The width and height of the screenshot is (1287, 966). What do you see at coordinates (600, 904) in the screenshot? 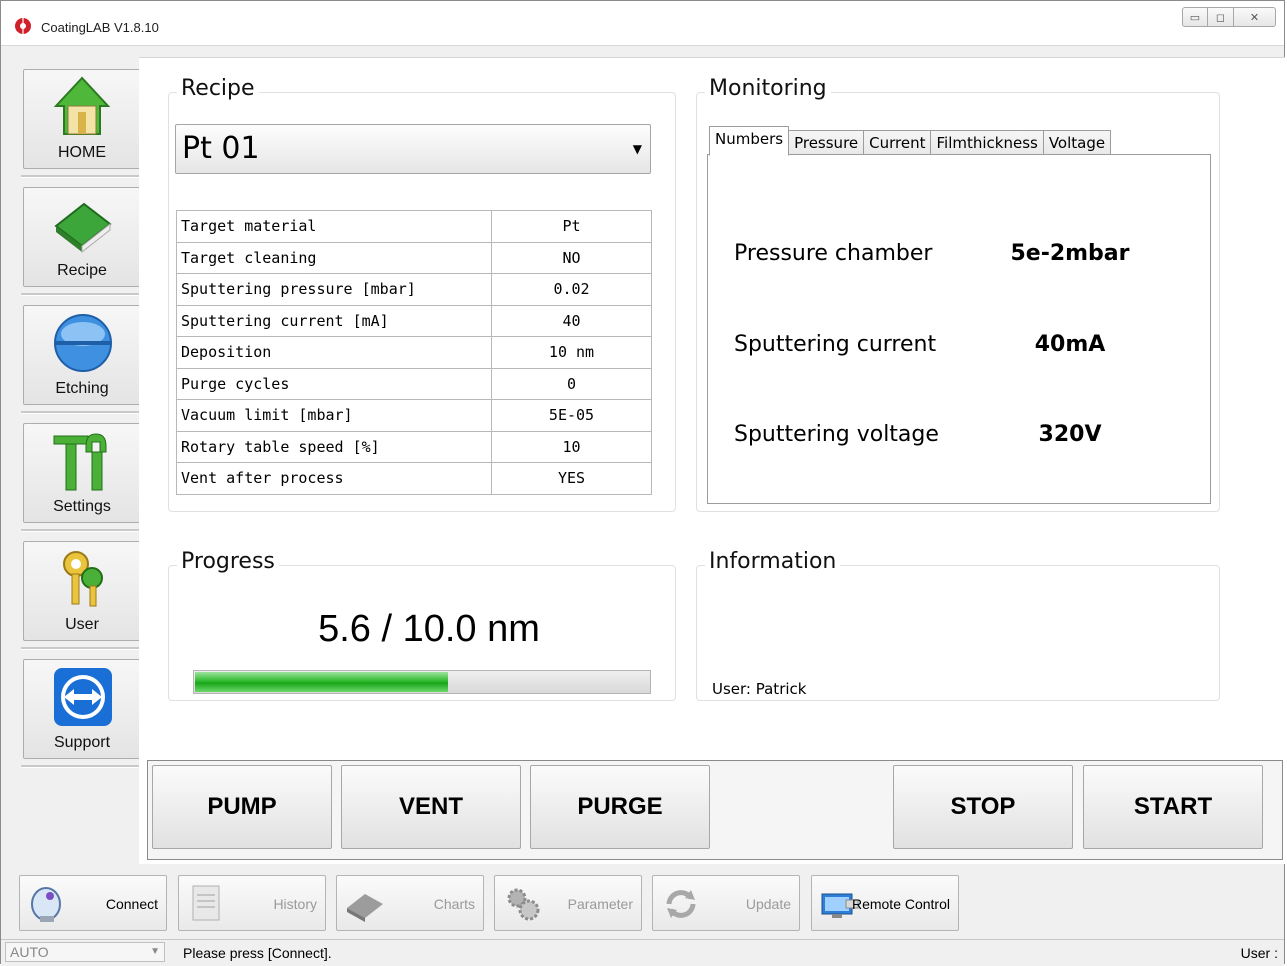
I see `parameter-label: Parameter` at bounding box center [600, 904].